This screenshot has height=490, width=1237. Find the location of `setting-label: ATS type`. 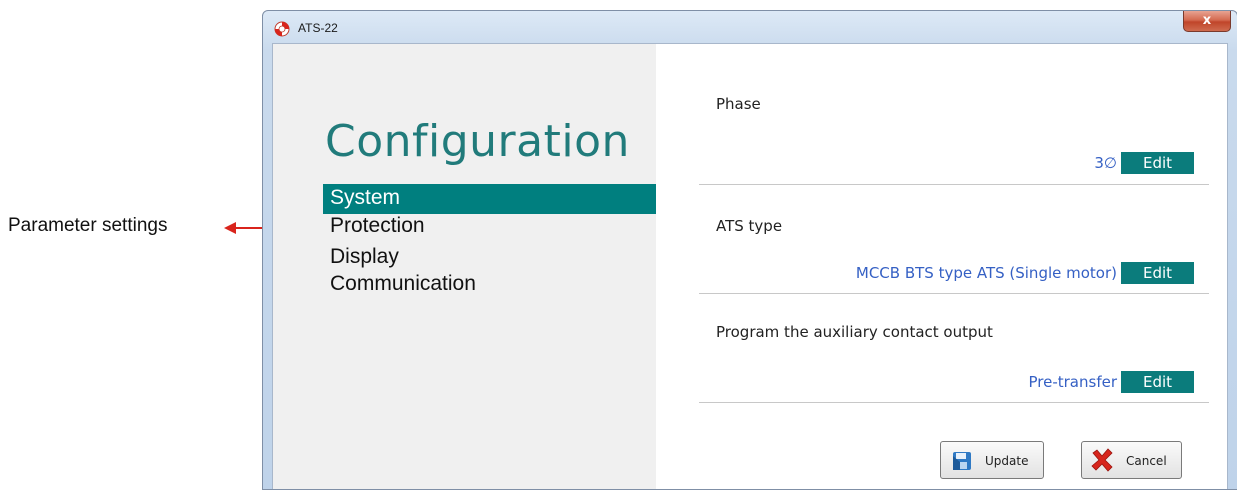

setting-label: ATS type is located at coordinates (749, 226).